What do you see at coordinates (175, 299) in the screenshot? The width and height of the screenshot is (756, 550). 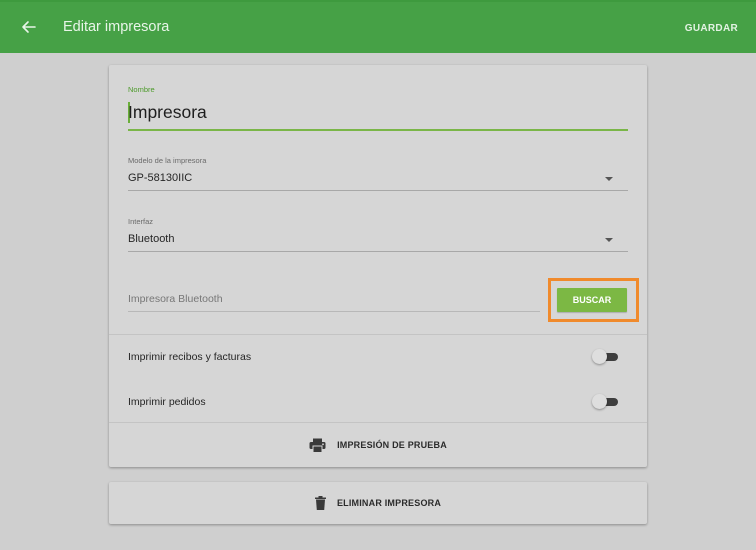 I see `bluetooth-printer-placeholder: Impresora Bluetooth` at bounding box center [175, 299].